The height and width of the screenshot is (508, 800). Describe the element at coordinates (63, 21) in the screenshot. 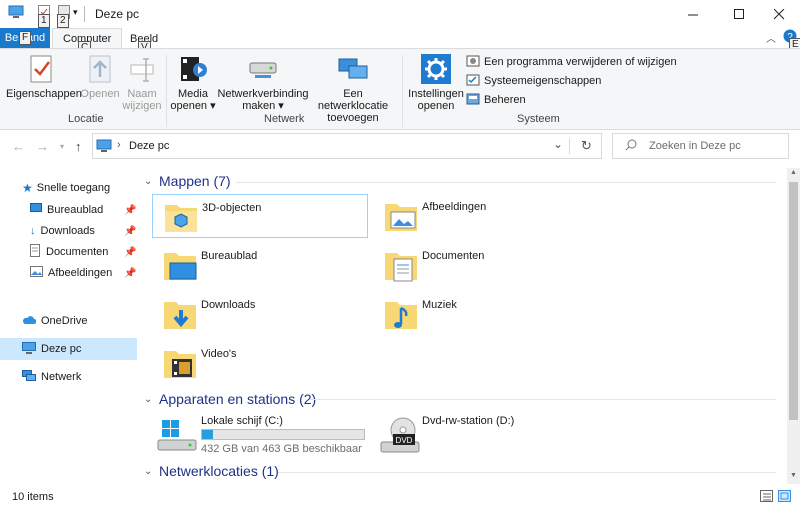

I see `keytip-qa2: 2` at that location.